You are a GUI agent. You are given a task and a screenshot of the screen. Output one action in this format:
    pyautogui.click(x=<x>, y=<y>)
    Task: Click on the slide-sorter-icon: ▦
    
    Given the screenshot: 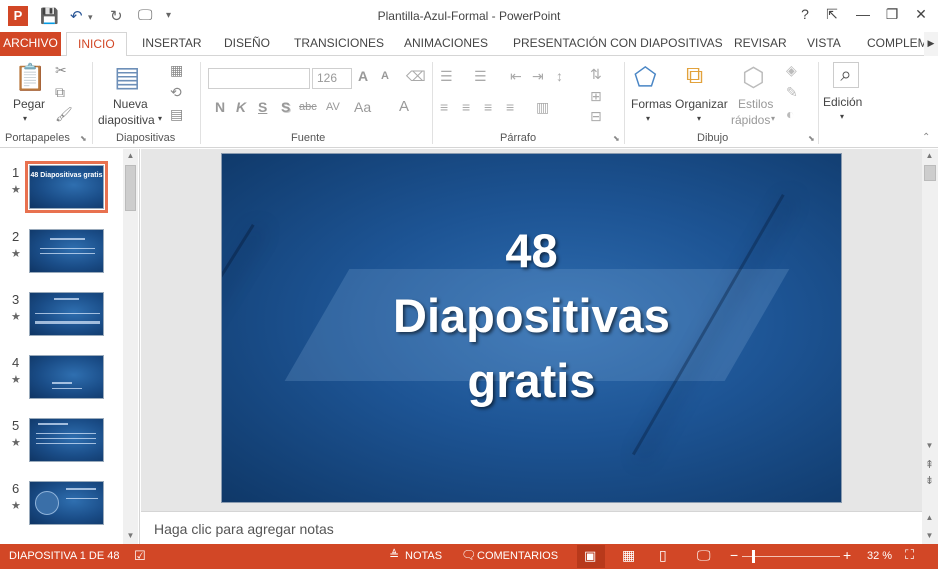 What is the action you would take?
    pyautogui.click(x=628, y=555)
    